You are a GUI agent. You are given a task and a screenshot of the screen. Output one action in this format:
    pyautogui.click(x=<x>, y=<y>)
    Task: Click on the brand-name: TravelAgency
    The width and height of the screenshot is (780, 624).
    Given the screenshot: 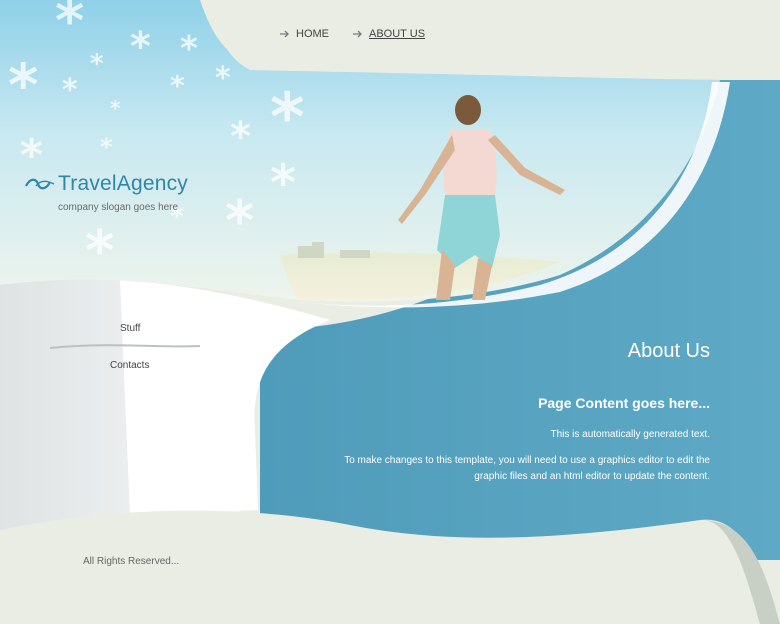 What is the action you would take?
    pyautogui.click(x=123, y=183)
    